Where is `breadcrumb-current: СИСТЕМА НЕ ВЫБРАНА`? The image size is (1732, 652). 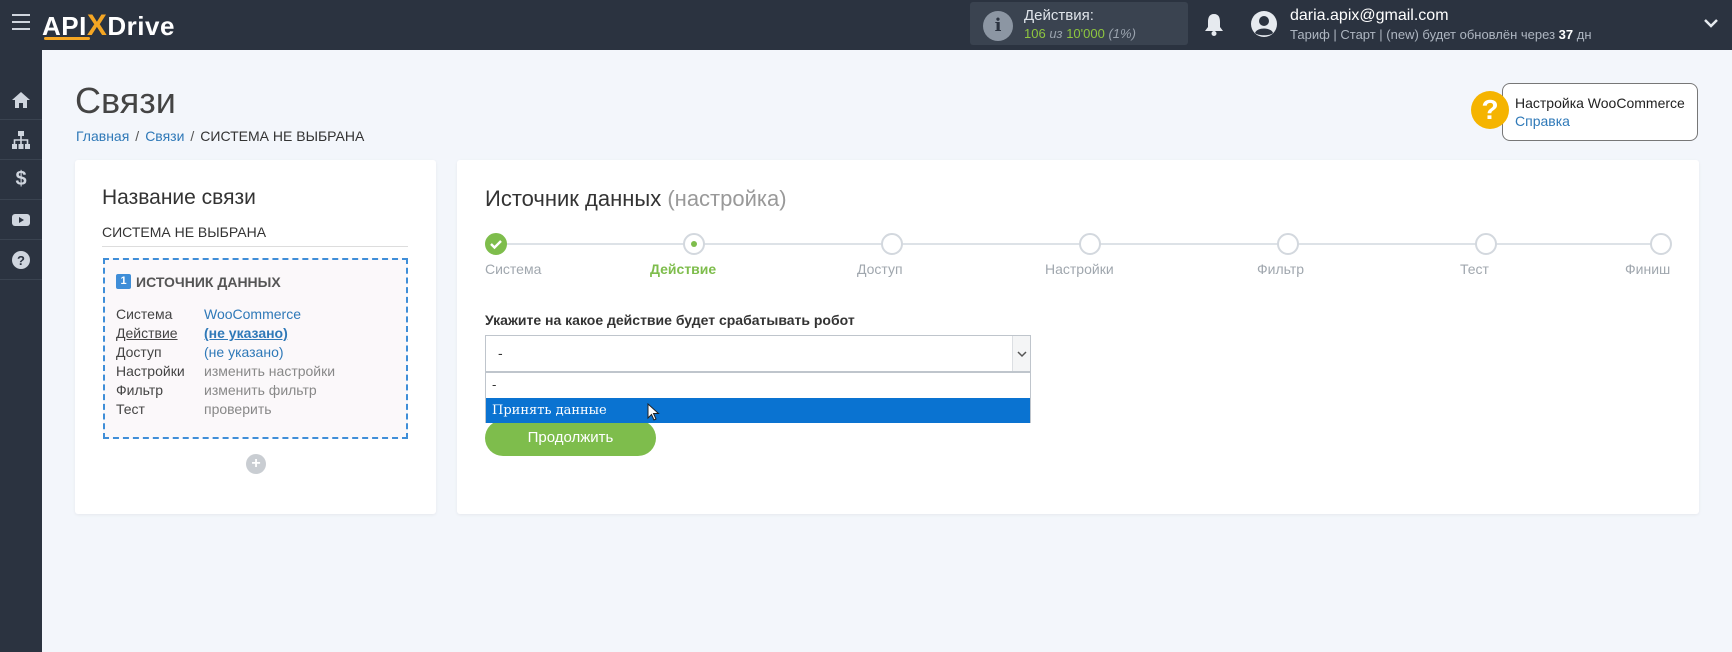
breadcrumb-current: СИСТЕМА НЕ ВЫБРАНА is located at coordinates (282, 136).